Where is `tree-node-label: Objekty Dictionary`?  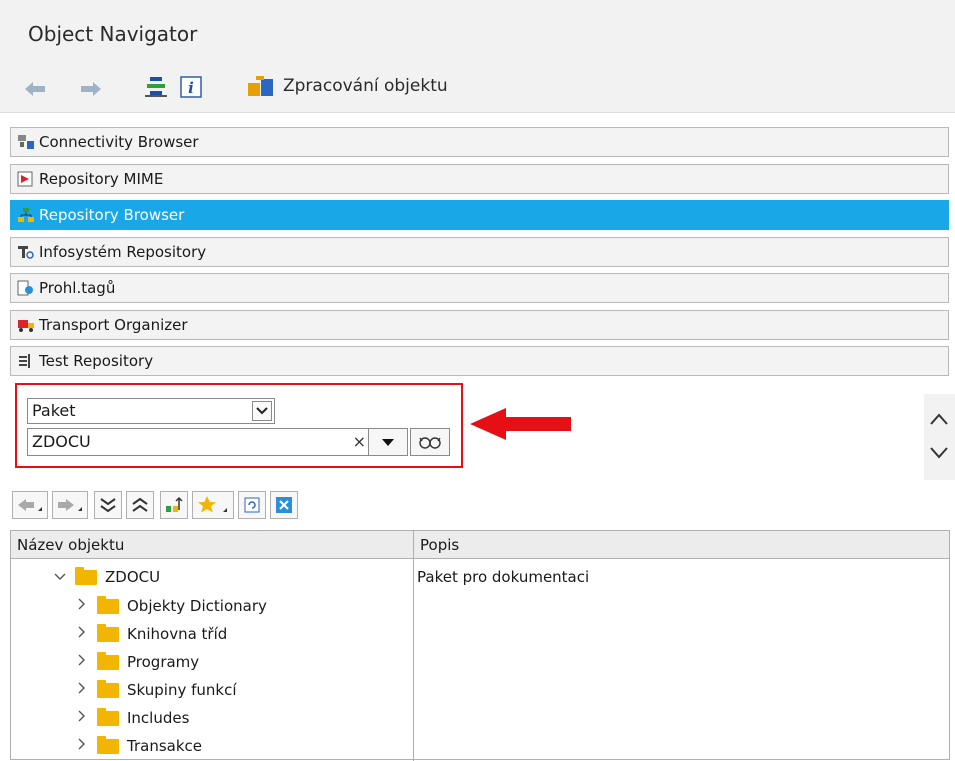
tree-node-label: Objekty Dictionary is located at coordinates (197, 606).